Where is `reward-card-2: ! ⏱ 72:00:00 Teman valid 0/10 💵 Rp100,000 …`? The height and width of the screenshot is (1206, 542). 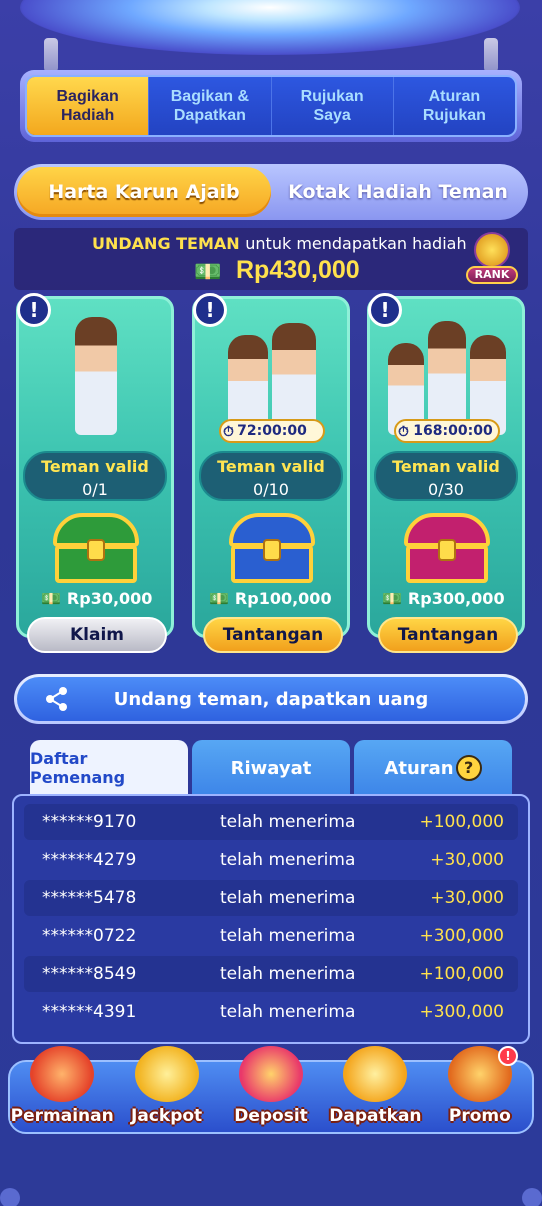 reward-card-2: ! ⏱ 72:00:00 Teman valid 0/10 💵 Rp100,000 … is located at coordinates (271, 473).